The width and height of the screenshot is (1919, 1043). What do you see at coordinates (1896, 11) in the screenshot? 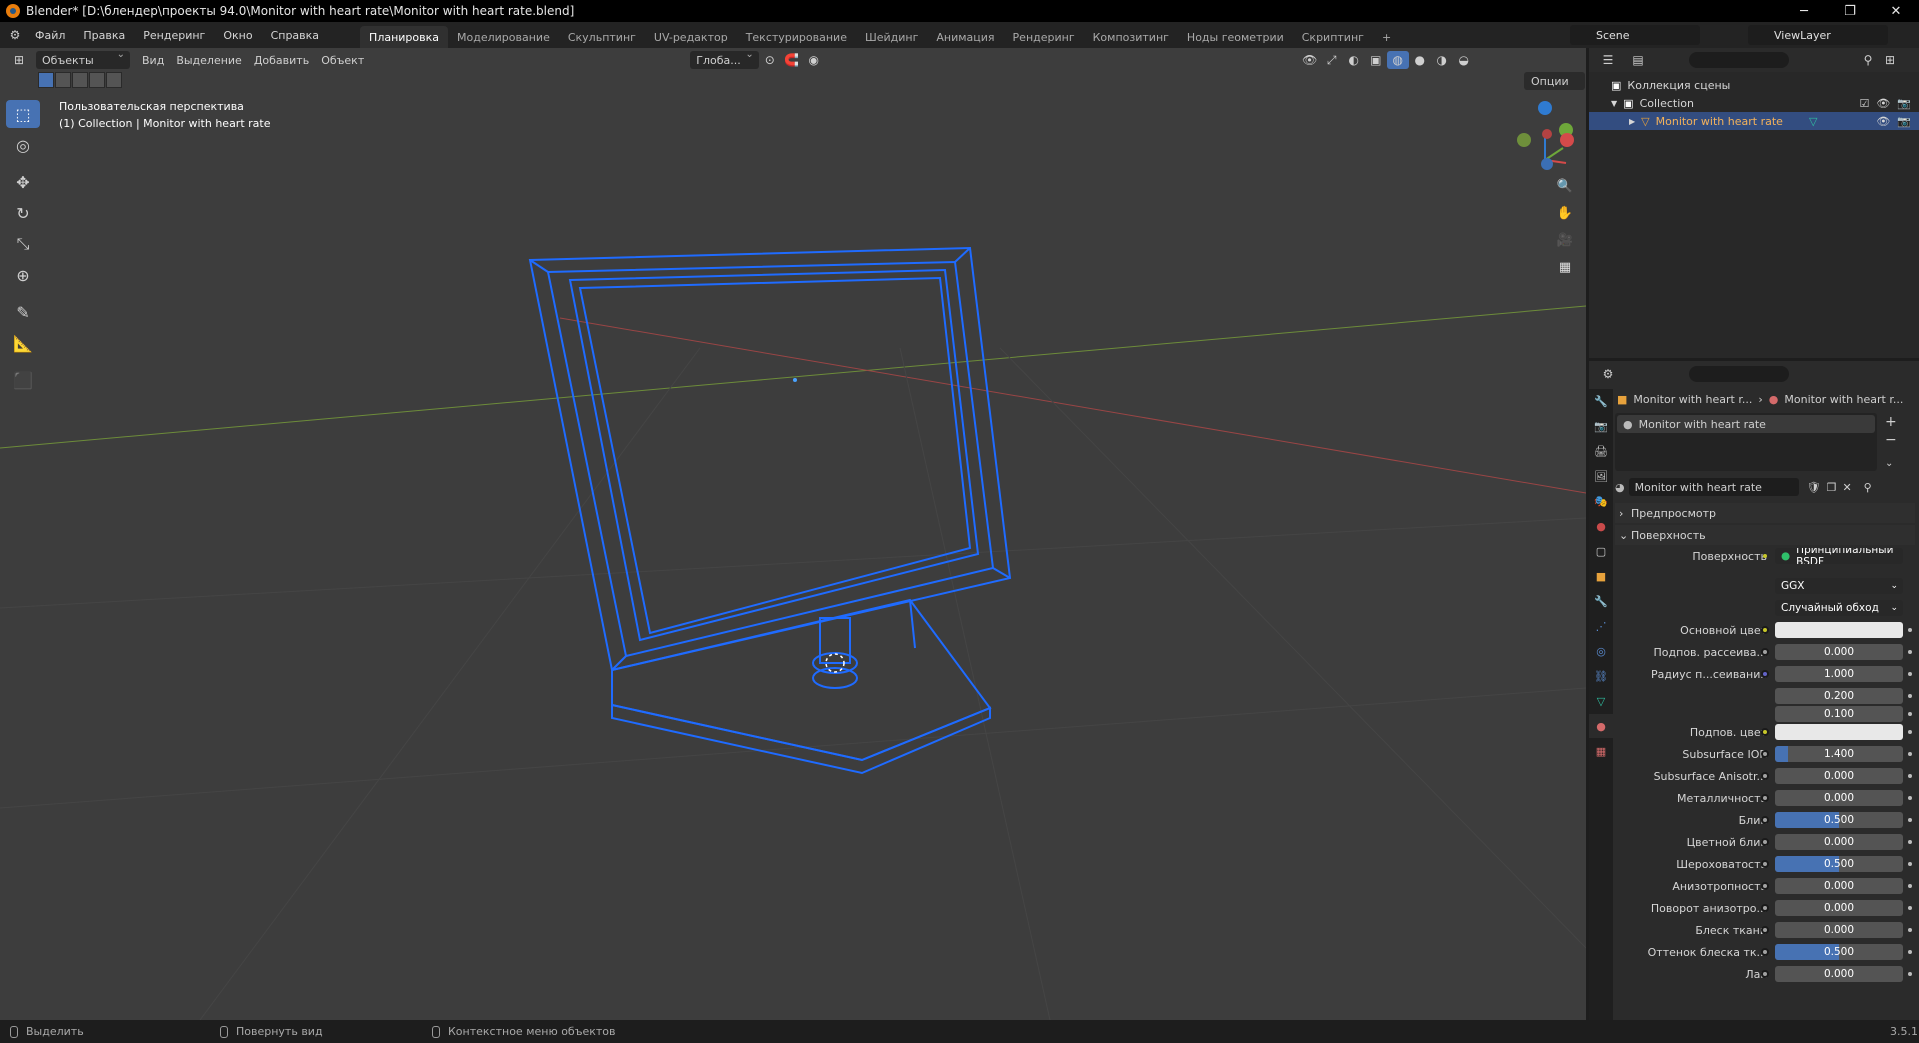
I see `close-icon: ✕` at bounding box center [1896, 11].